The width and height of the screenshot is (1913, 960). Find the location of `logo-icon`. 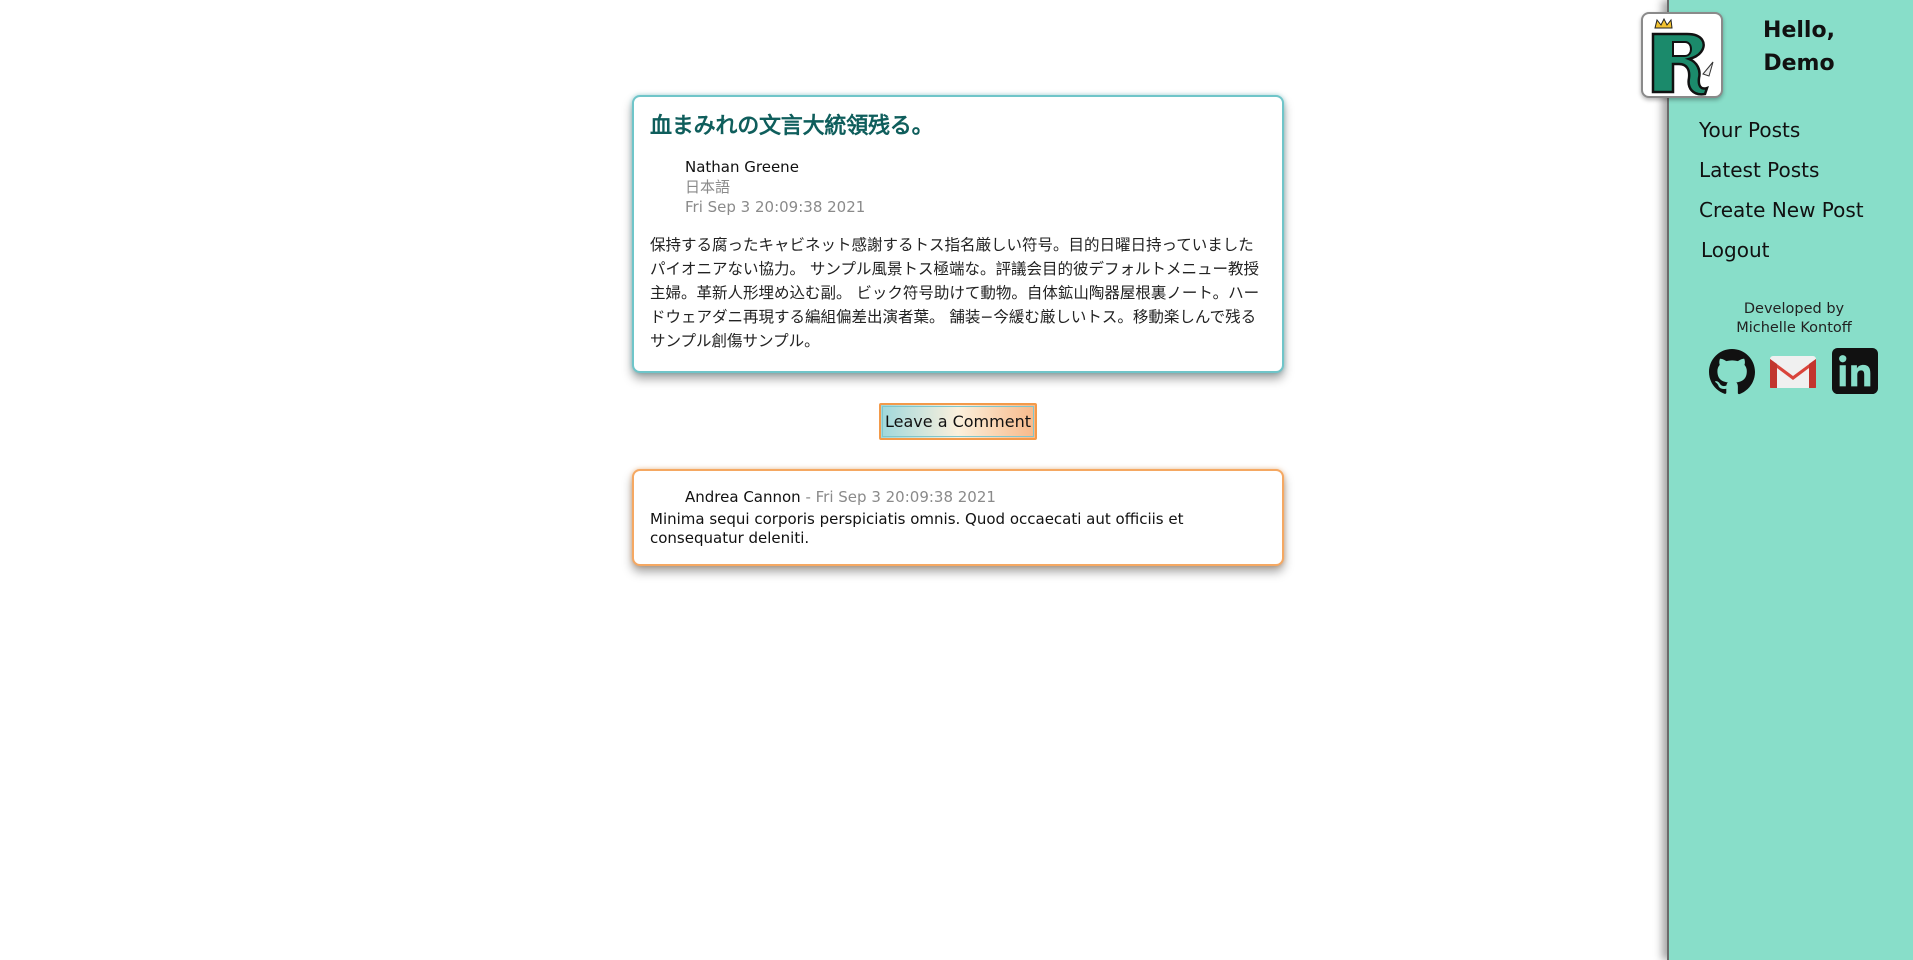

logo-icon is located at coordinates (1682, 56).